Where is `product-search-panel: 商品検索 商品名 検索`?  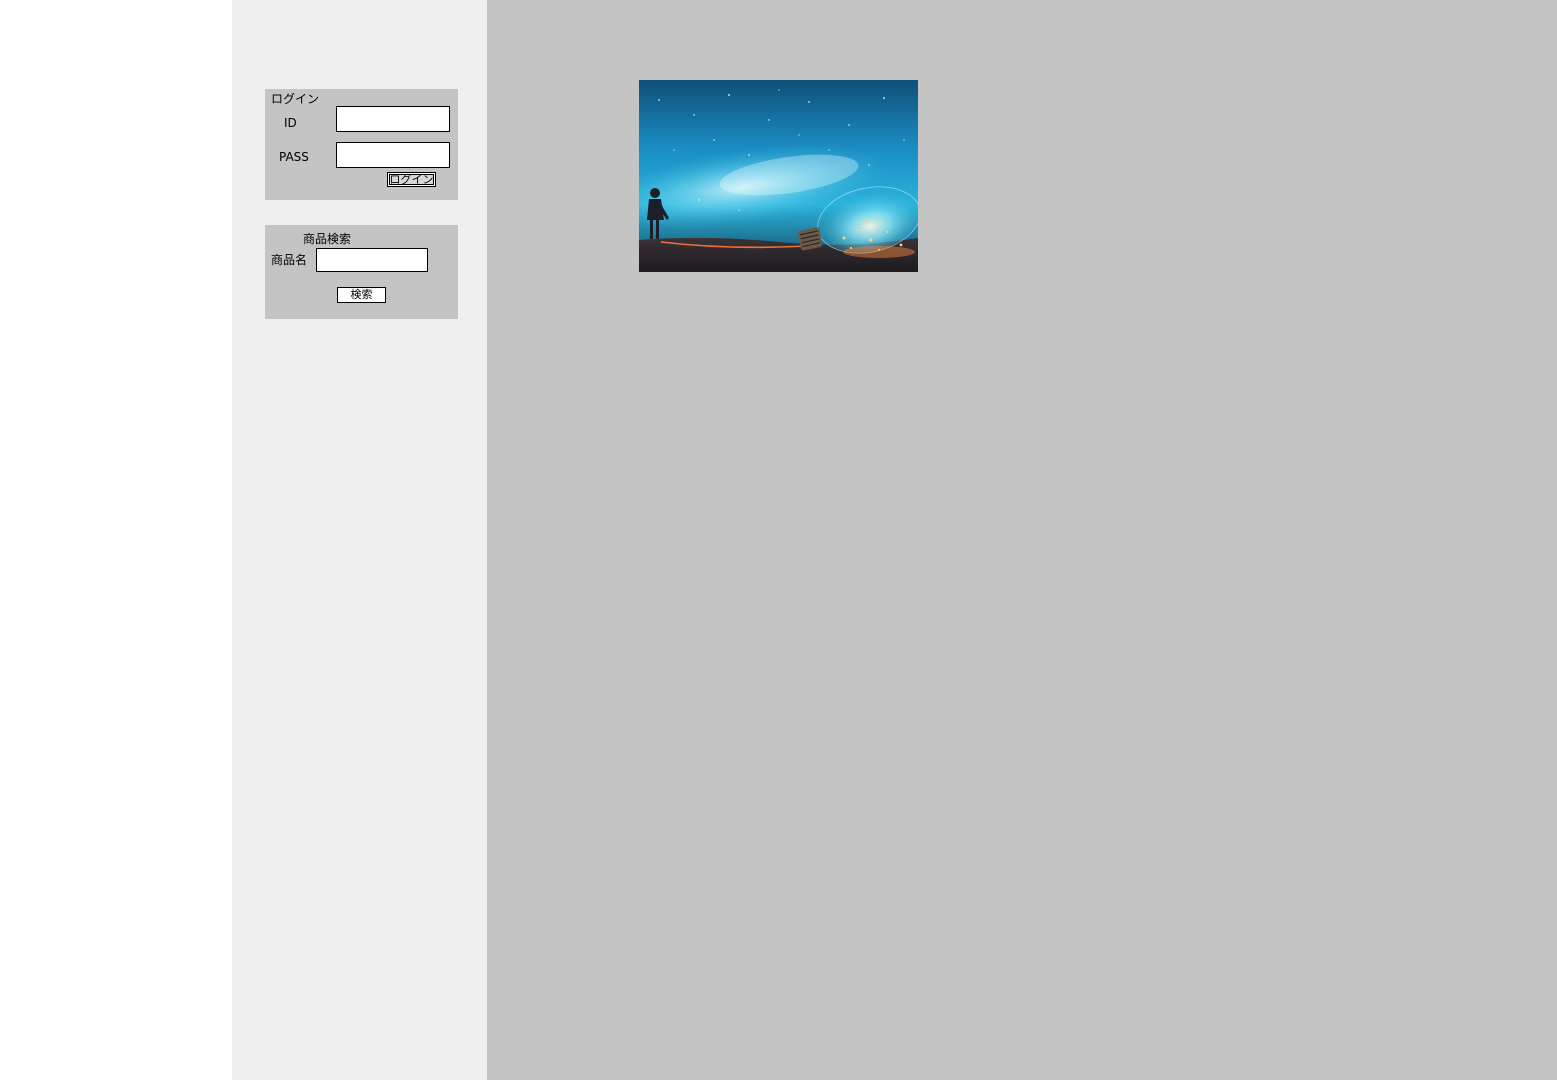 product-search-panel: 商品検索 商品名 検索 is located at coordinates (361, 272).